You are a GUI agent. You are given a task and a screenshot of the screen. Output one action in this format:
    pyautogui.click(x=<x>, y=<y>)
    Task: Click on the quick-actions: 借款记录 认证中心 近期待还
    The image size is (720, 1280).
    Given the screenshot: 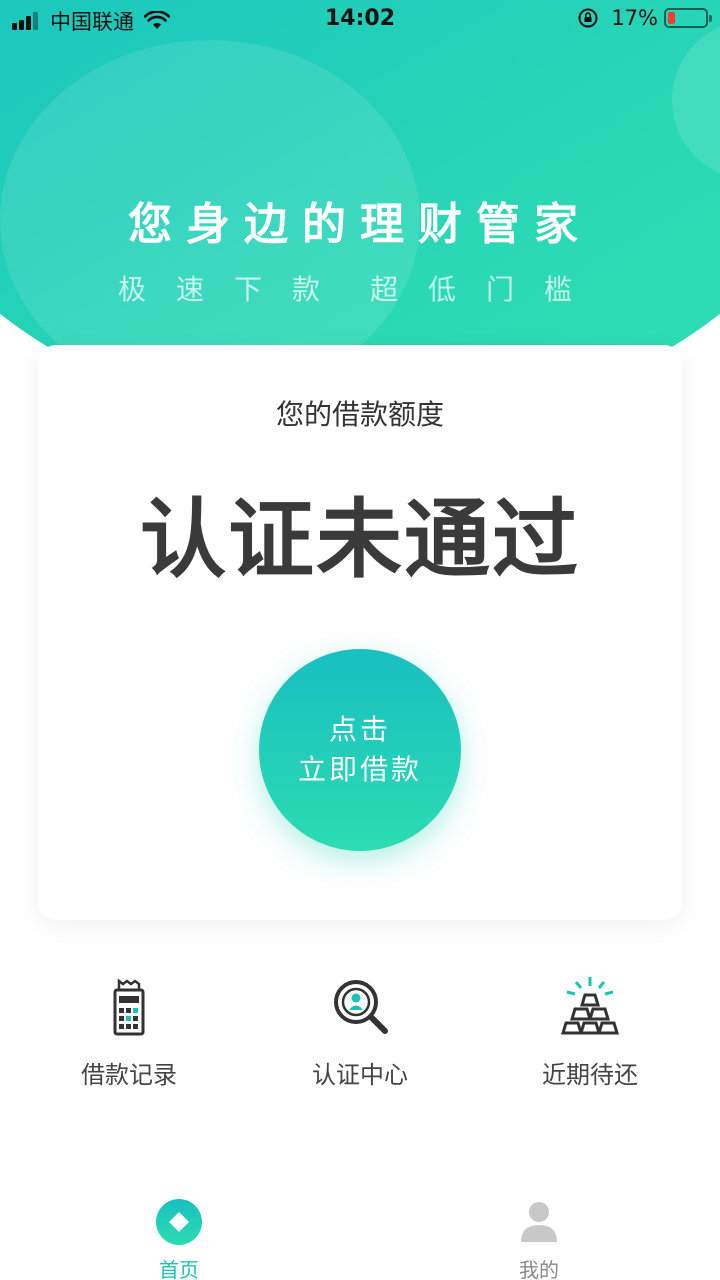 What is the action you would take?
    pyautogui.click(x=360, y=1035)
    